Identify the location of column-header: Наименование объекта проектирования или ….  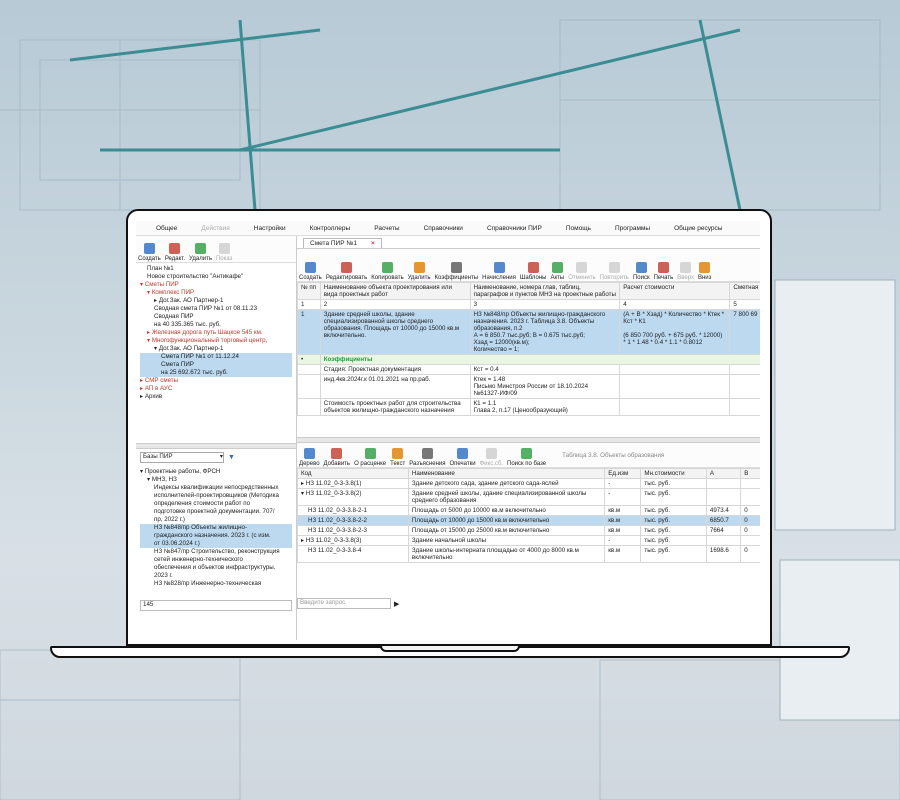
(395, 291).